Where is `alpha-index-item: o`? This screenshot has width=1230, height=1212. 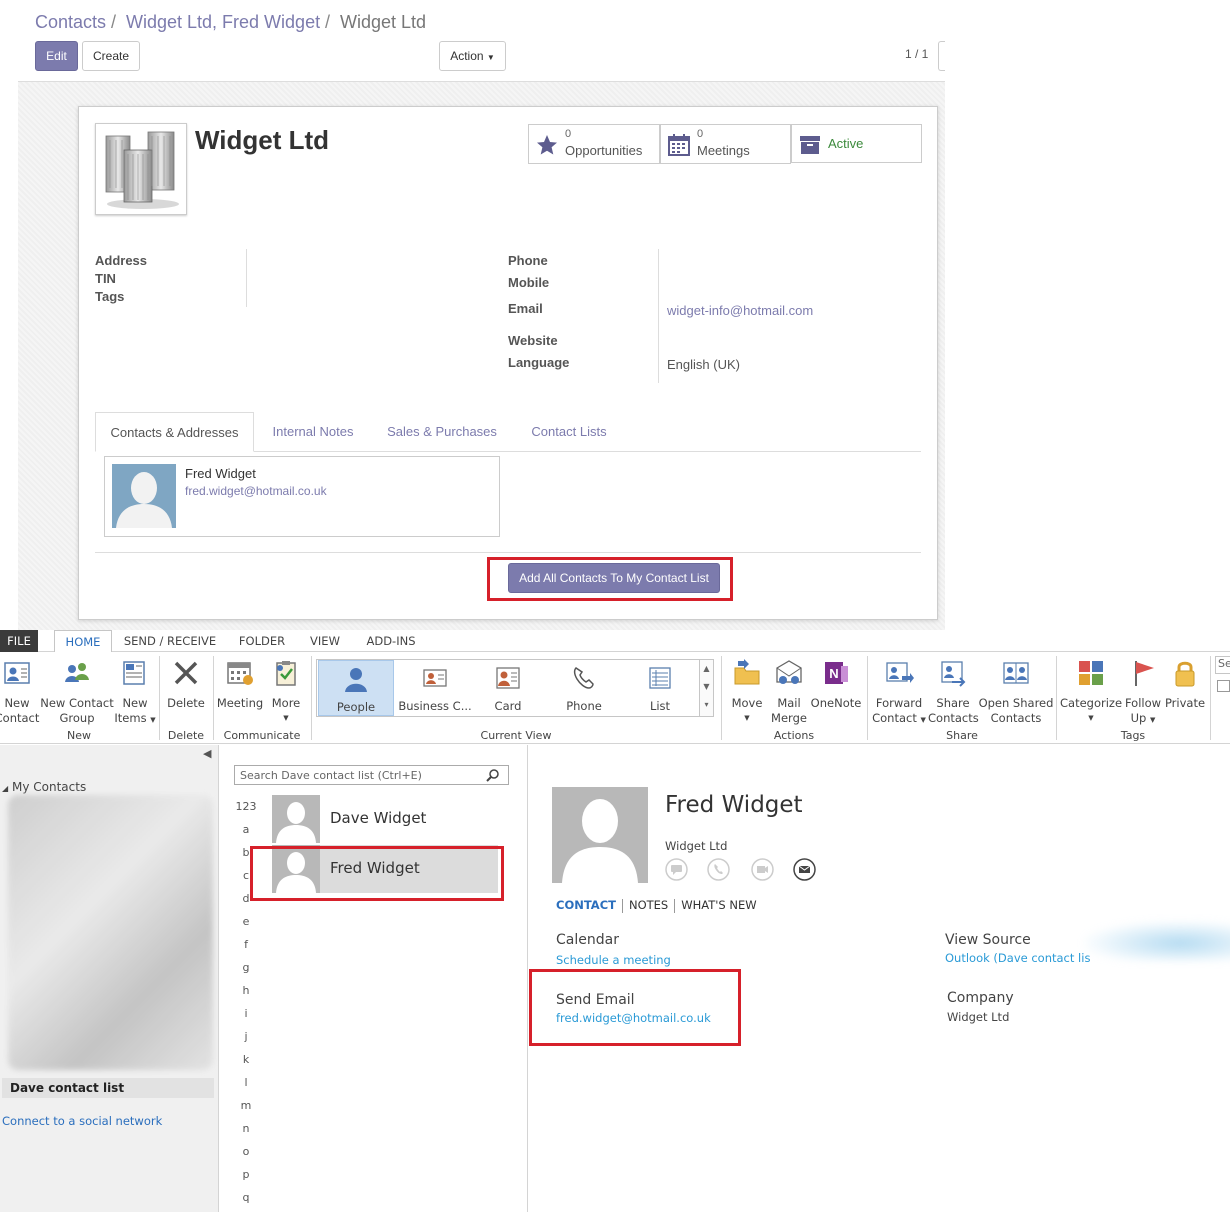 alpha-index-item: o is located at coordinates (246, 1151).